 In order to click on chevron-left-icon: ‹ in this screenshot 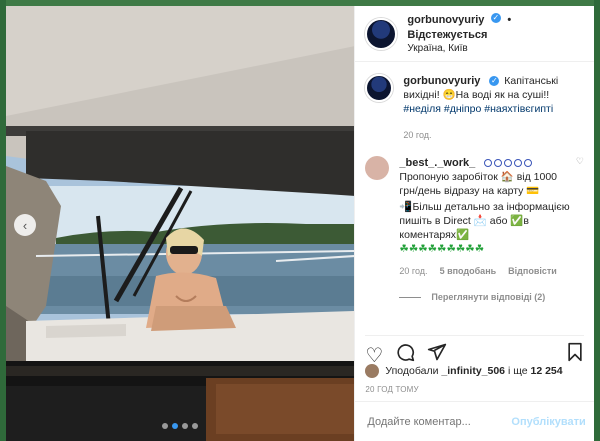, I will do `click(25, 225)`.